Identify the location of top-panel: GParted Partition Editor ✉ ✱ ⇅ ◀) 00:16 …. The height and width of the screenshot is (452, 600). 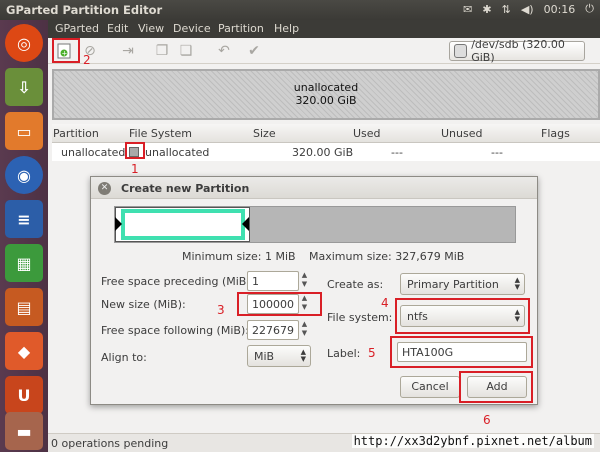
(300, 10).